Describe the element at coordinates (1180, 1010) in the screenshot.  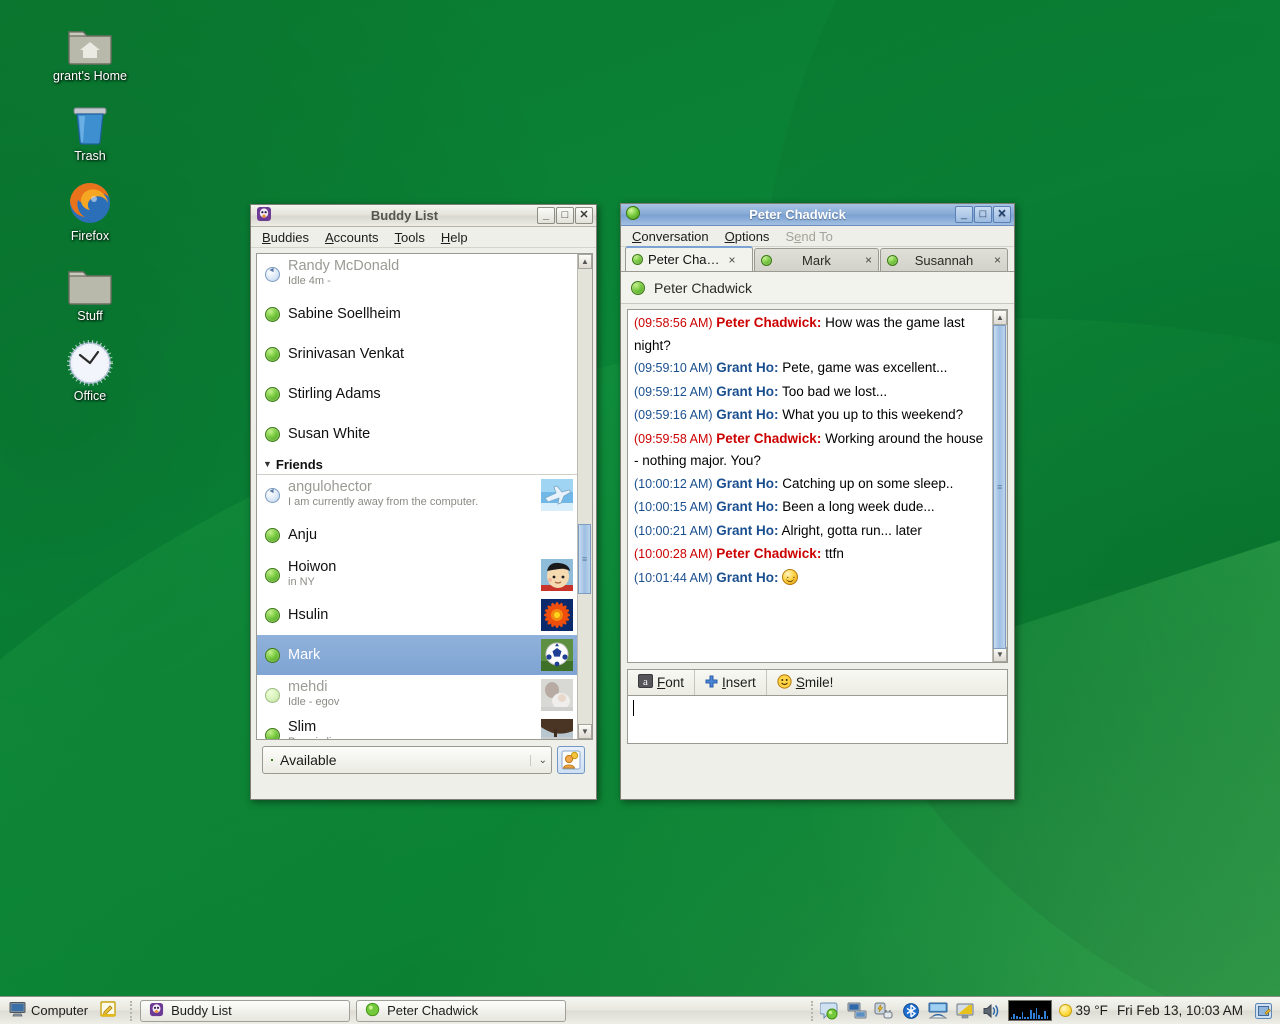
I see `clock: Fri Feb 13, 10:03 AM` at that location.